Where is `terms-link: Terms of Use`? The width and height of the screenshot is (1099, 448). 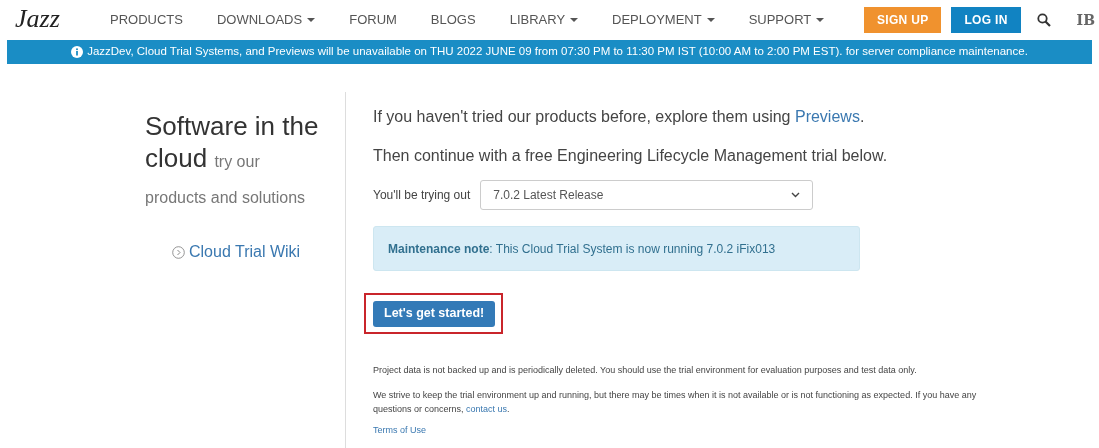
terms-link: Terms of Use is located at coordinates (399, 430).